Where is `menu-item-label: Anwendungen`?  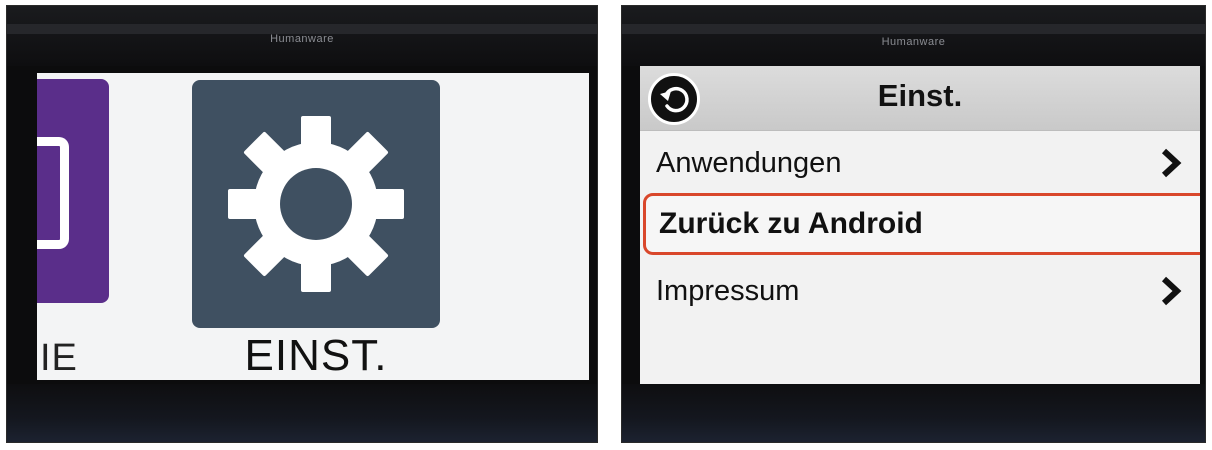
menu-item-label: Anwendungen is located at coordinates (749, 162).